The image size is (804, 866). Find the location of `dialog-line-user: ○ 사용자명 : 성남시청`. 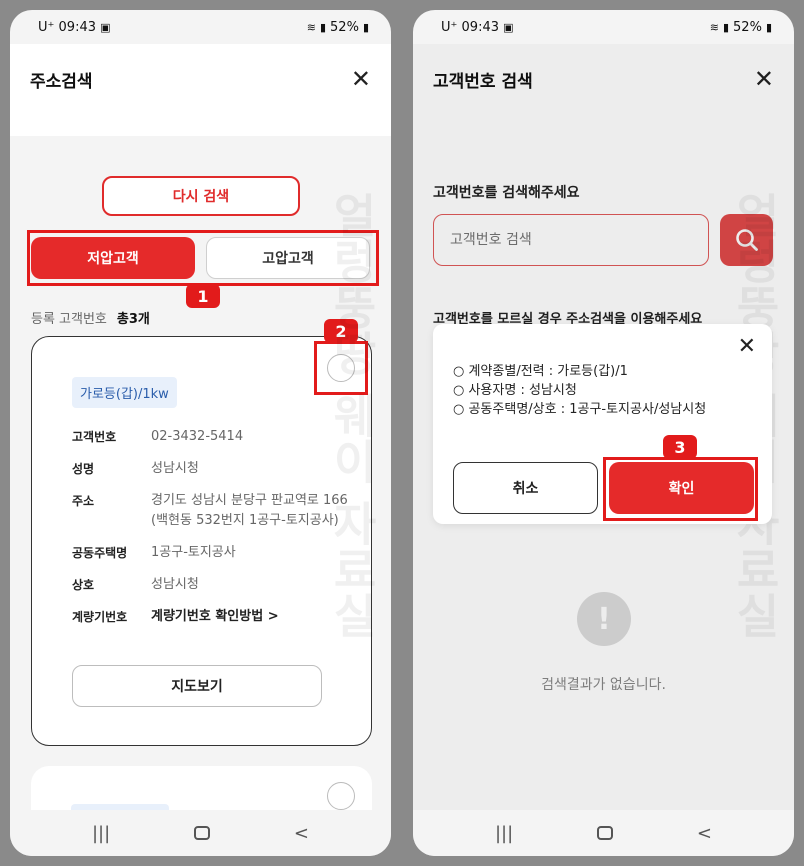

dialog-line-user: ○ 사용자명 : 성남시청 is located at coordinates (515, 390).